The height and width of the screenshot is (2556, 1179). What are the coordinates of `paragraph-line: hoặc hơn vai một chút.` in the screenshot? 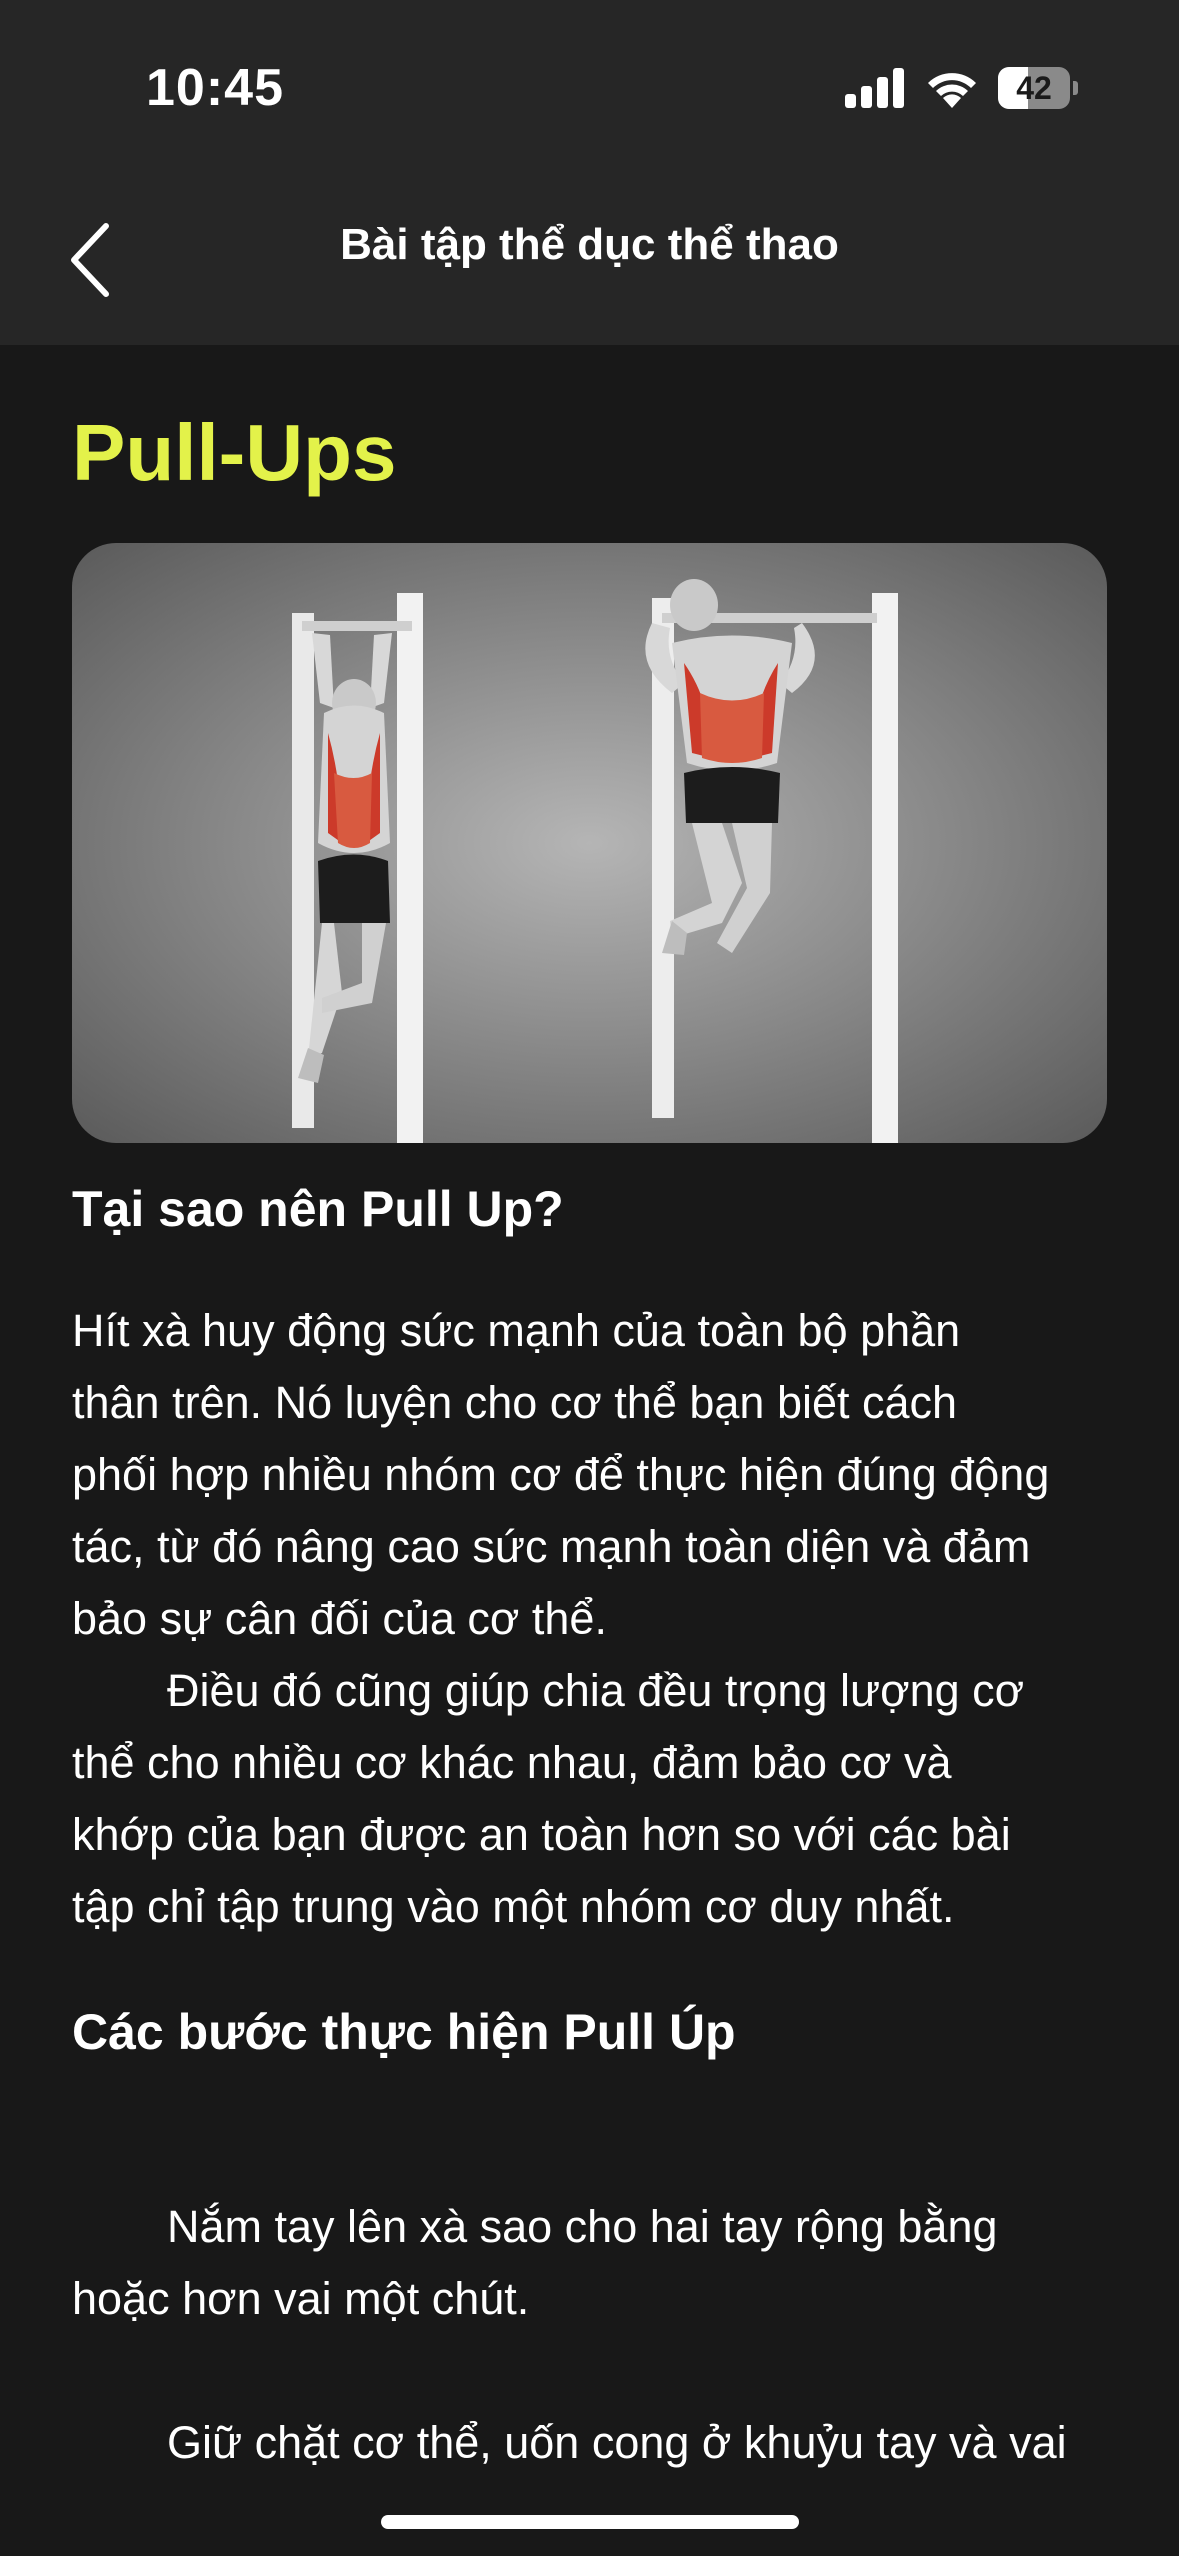 It's located at (301, 2298).